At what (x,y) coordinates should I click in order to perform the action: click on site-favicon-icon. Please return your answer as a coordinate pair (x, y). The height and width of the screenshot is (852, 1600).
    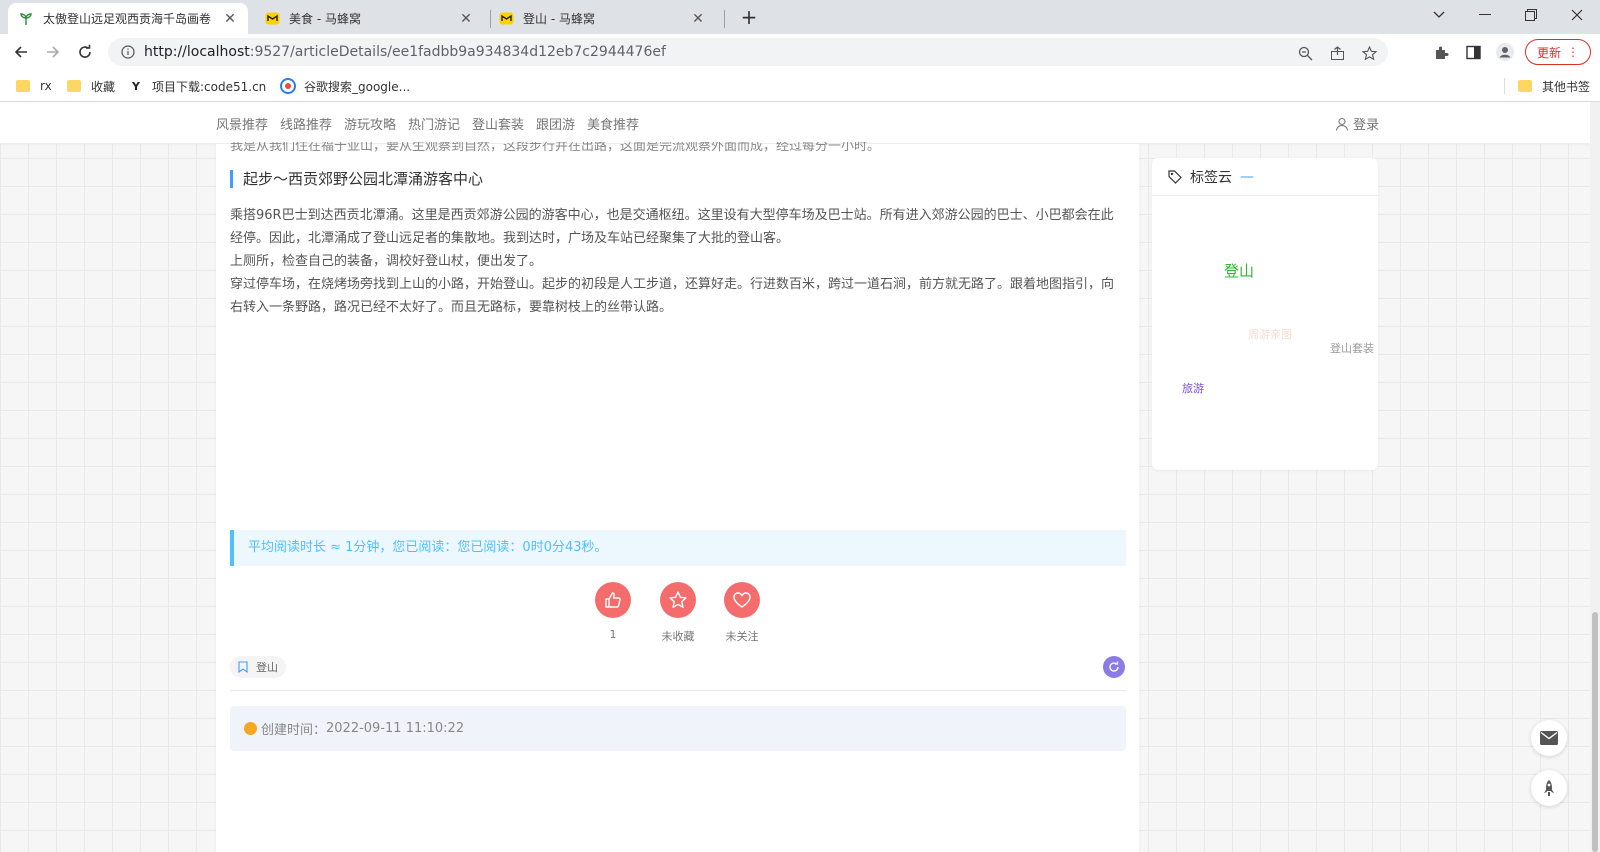
    Looking at the image, I should click on (26, 19).